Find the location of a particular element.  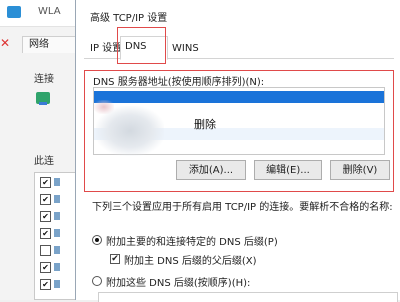

primary-suffix-label: 附加主要的和连接特定的 DNS 后缀(P) is located at coordinates (192, 240).